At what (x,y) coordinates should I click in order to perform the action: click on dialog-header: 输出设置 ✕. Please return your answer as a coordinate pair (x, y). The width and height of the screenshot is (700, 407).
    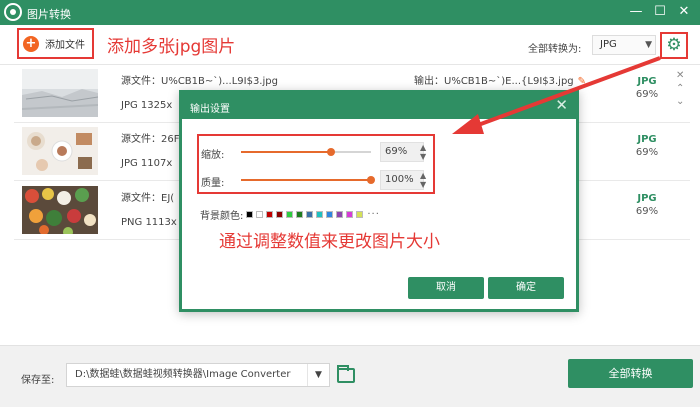
    Looking at the image, I should click on (379, 106).